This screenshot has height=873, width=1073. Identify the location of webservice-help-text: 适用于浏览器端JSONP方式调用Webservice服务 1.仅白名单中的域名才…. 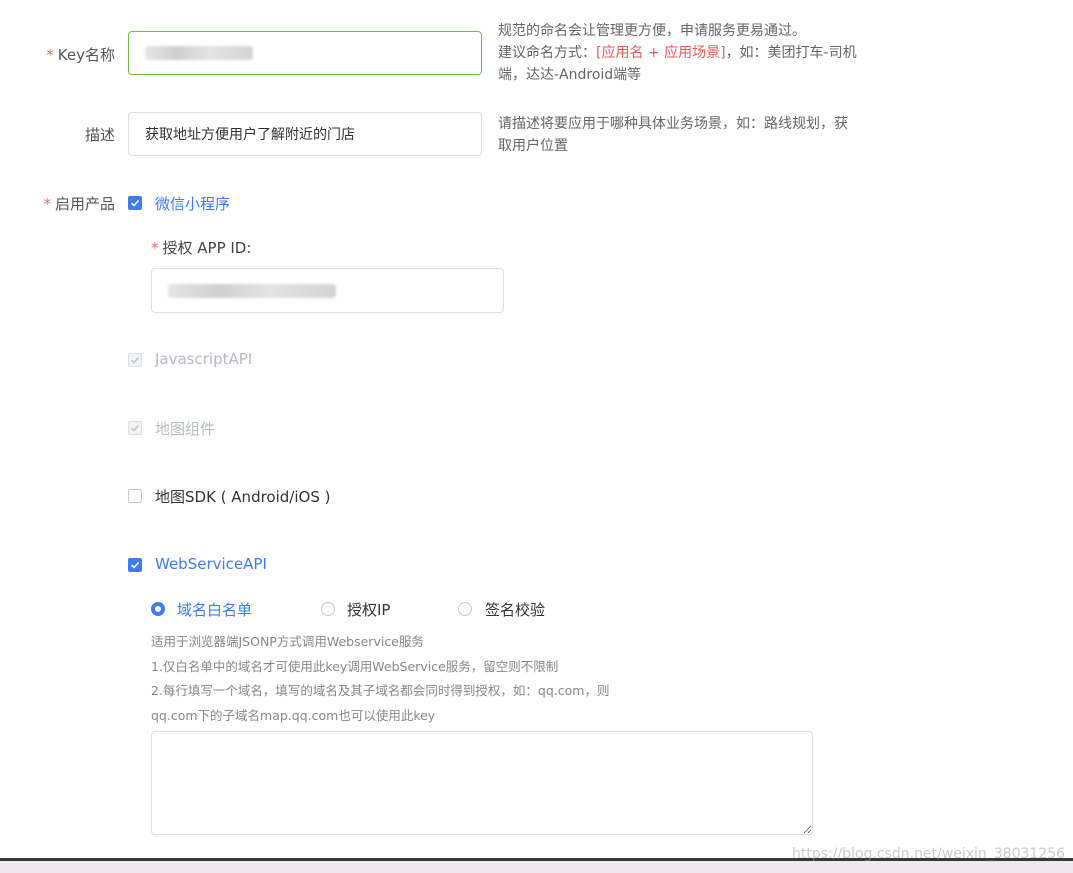
(380, 678).